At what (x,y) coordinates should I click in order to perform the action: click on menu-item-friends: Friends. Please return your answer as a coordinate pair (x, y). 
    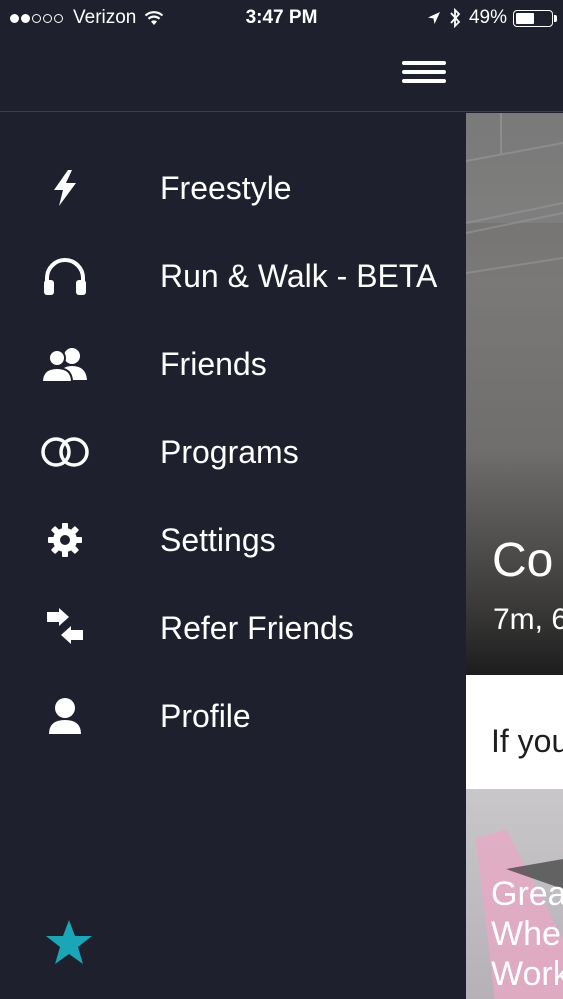
    Looking at the image, I should click on (233, 364).